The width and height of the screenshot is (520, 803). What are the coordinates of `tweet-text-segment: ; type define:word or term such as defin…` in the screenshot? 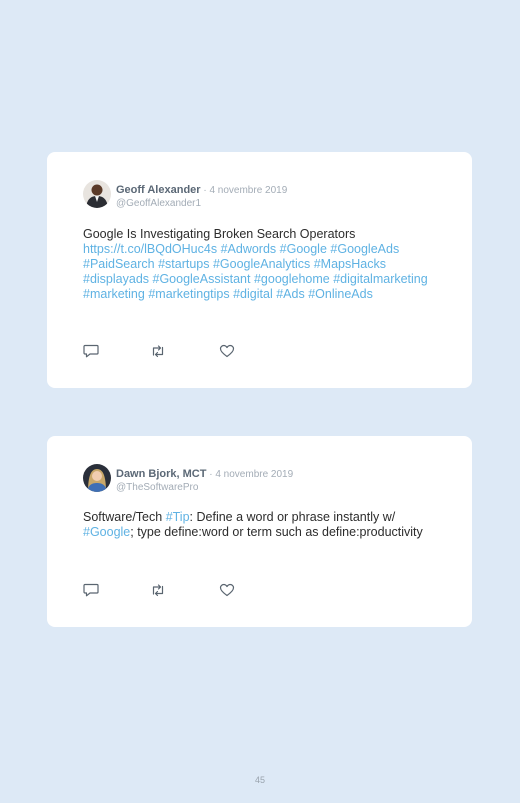 It's located at (276, 532).